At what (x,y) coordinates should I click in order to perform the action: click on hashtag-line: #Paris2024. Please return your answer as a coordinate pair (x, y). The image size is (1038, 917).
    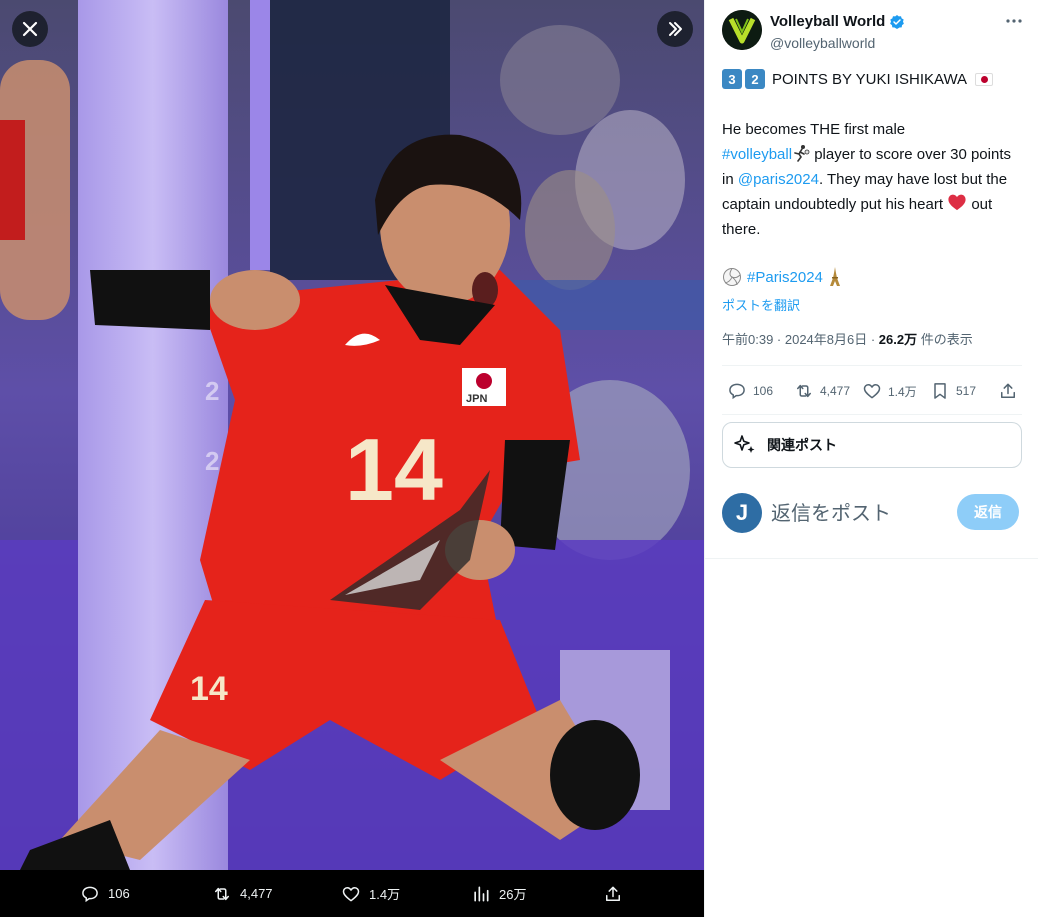
    Looking at the image, I should click on (782, 277).